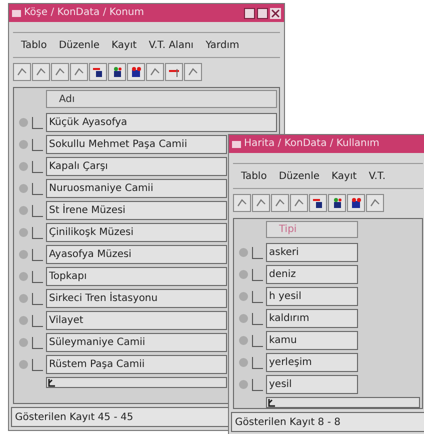 The width and height of the screenshot is (424, 434). I want to click on table-cell: kaldırım, so click(312, 318).